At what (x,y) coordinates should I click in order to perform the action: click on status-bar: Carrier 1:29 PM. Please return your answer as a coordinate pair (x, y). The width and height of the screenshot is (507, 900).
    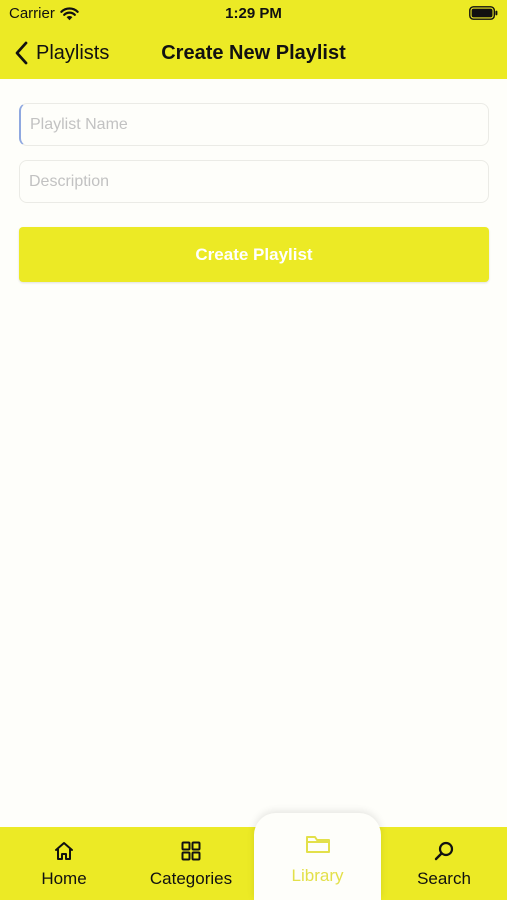
    Looking at the image, I should click on (253, 14).